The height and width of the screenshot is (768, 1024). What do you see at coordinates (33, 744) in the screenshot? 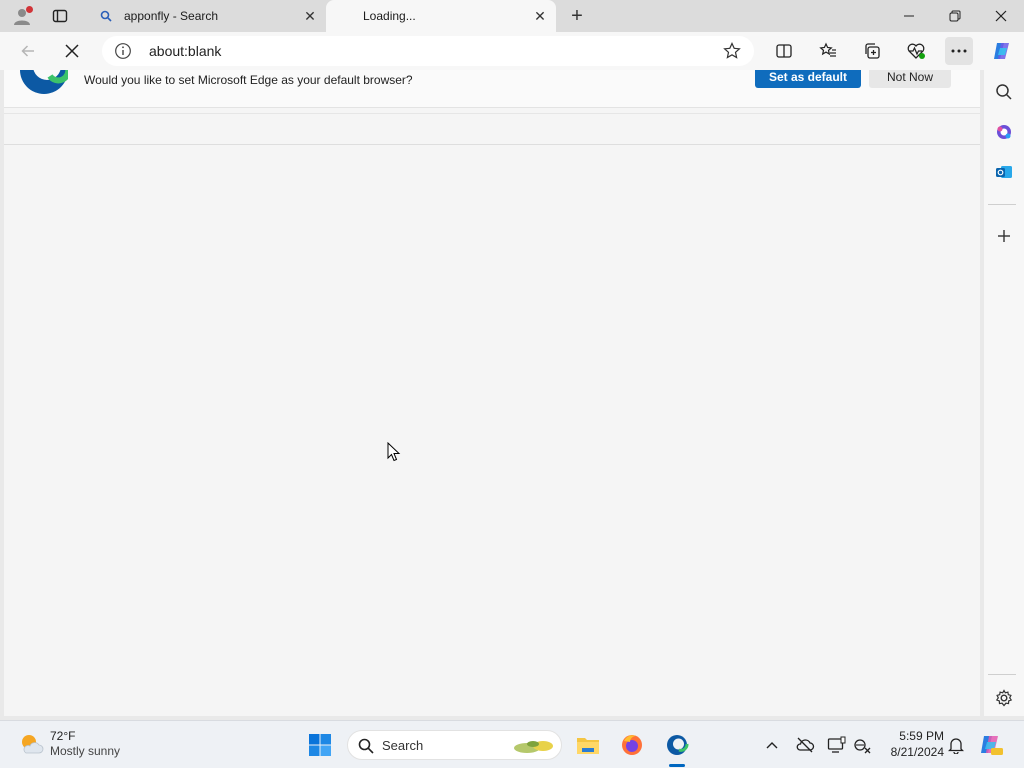
I see `partly-sunny-icon` at bounding box center [33, 744].